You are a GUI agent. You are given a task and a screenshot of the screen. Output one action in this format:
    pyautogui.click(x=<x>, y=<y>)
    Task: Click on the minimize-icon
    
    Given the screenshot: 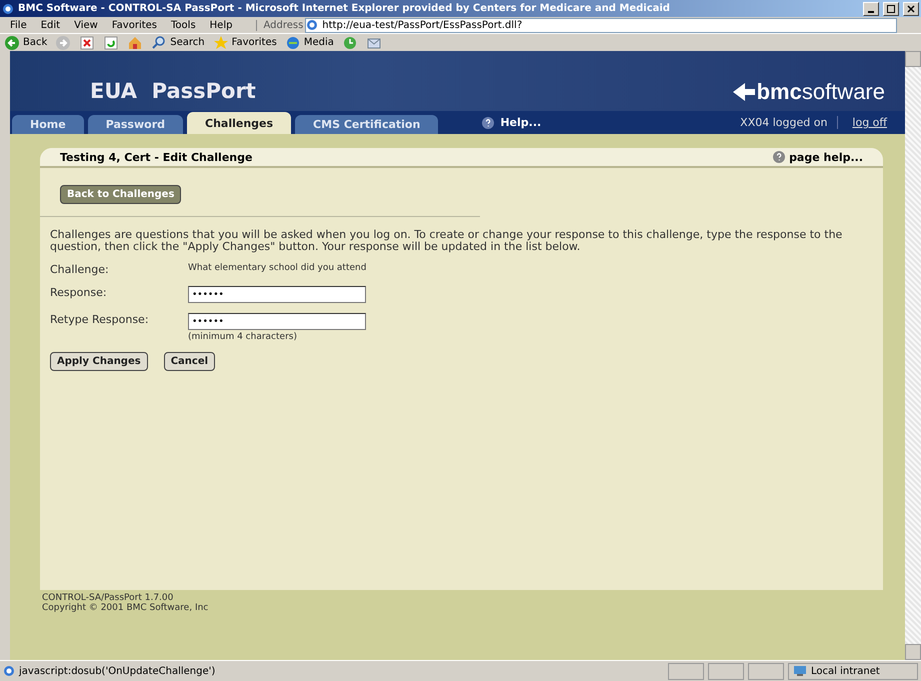 What is the action you would take?
    pyautogui.click(x=871, y=11)
    